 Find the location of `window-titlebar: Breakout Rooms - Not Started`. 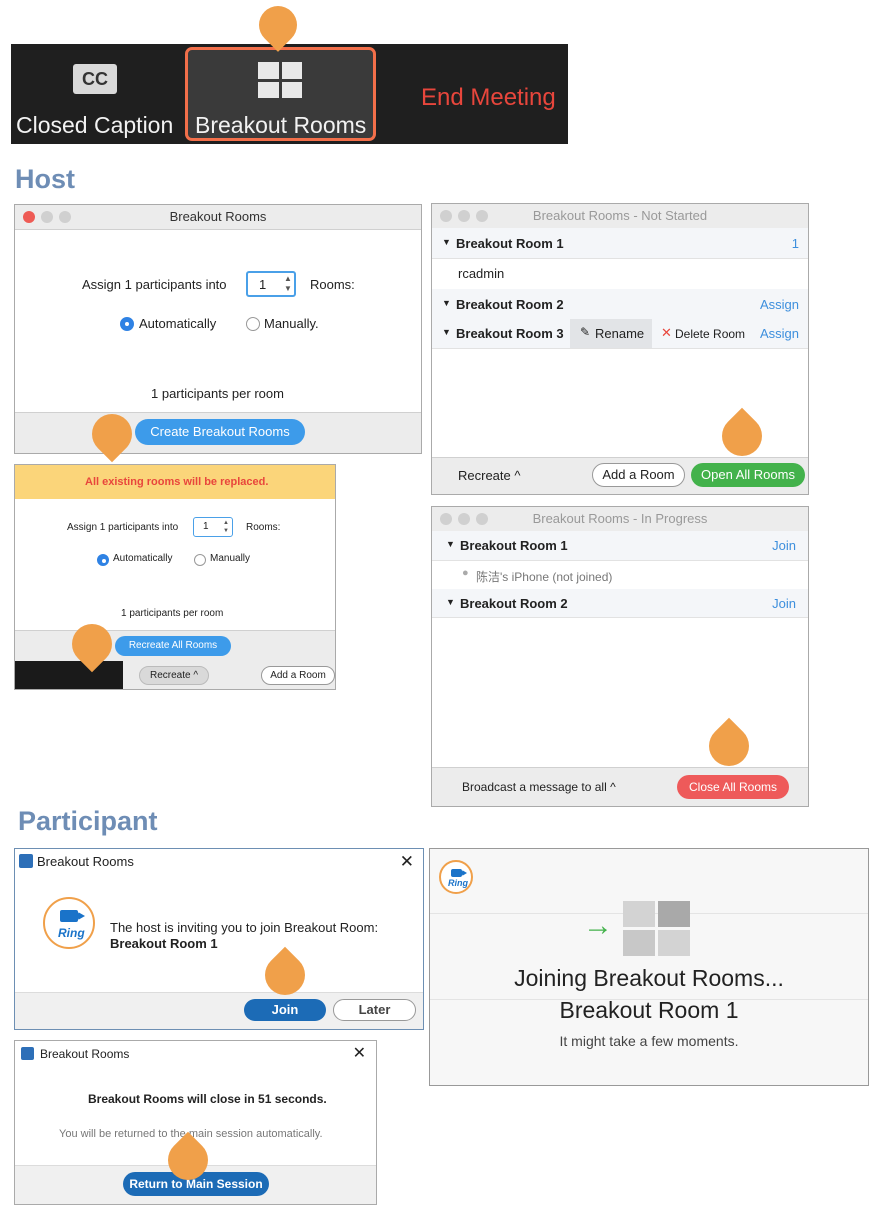

window-titlebar: Breakout Rooms - Not Started is located at coordinates (620, 216).